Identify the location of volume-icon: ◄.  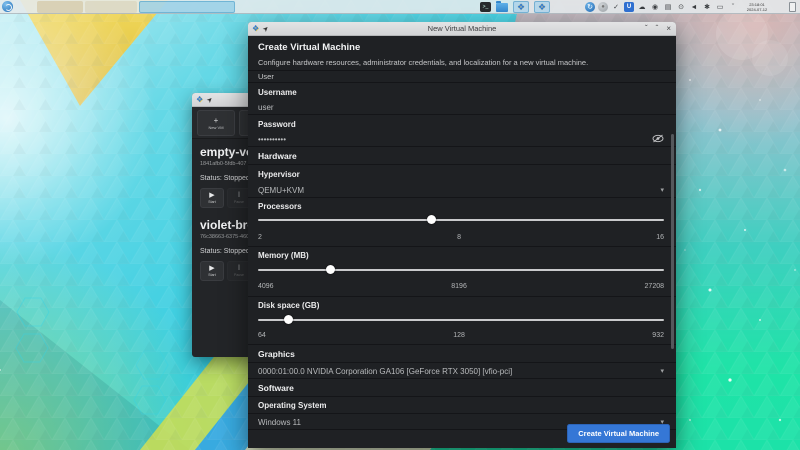
(694, 7).